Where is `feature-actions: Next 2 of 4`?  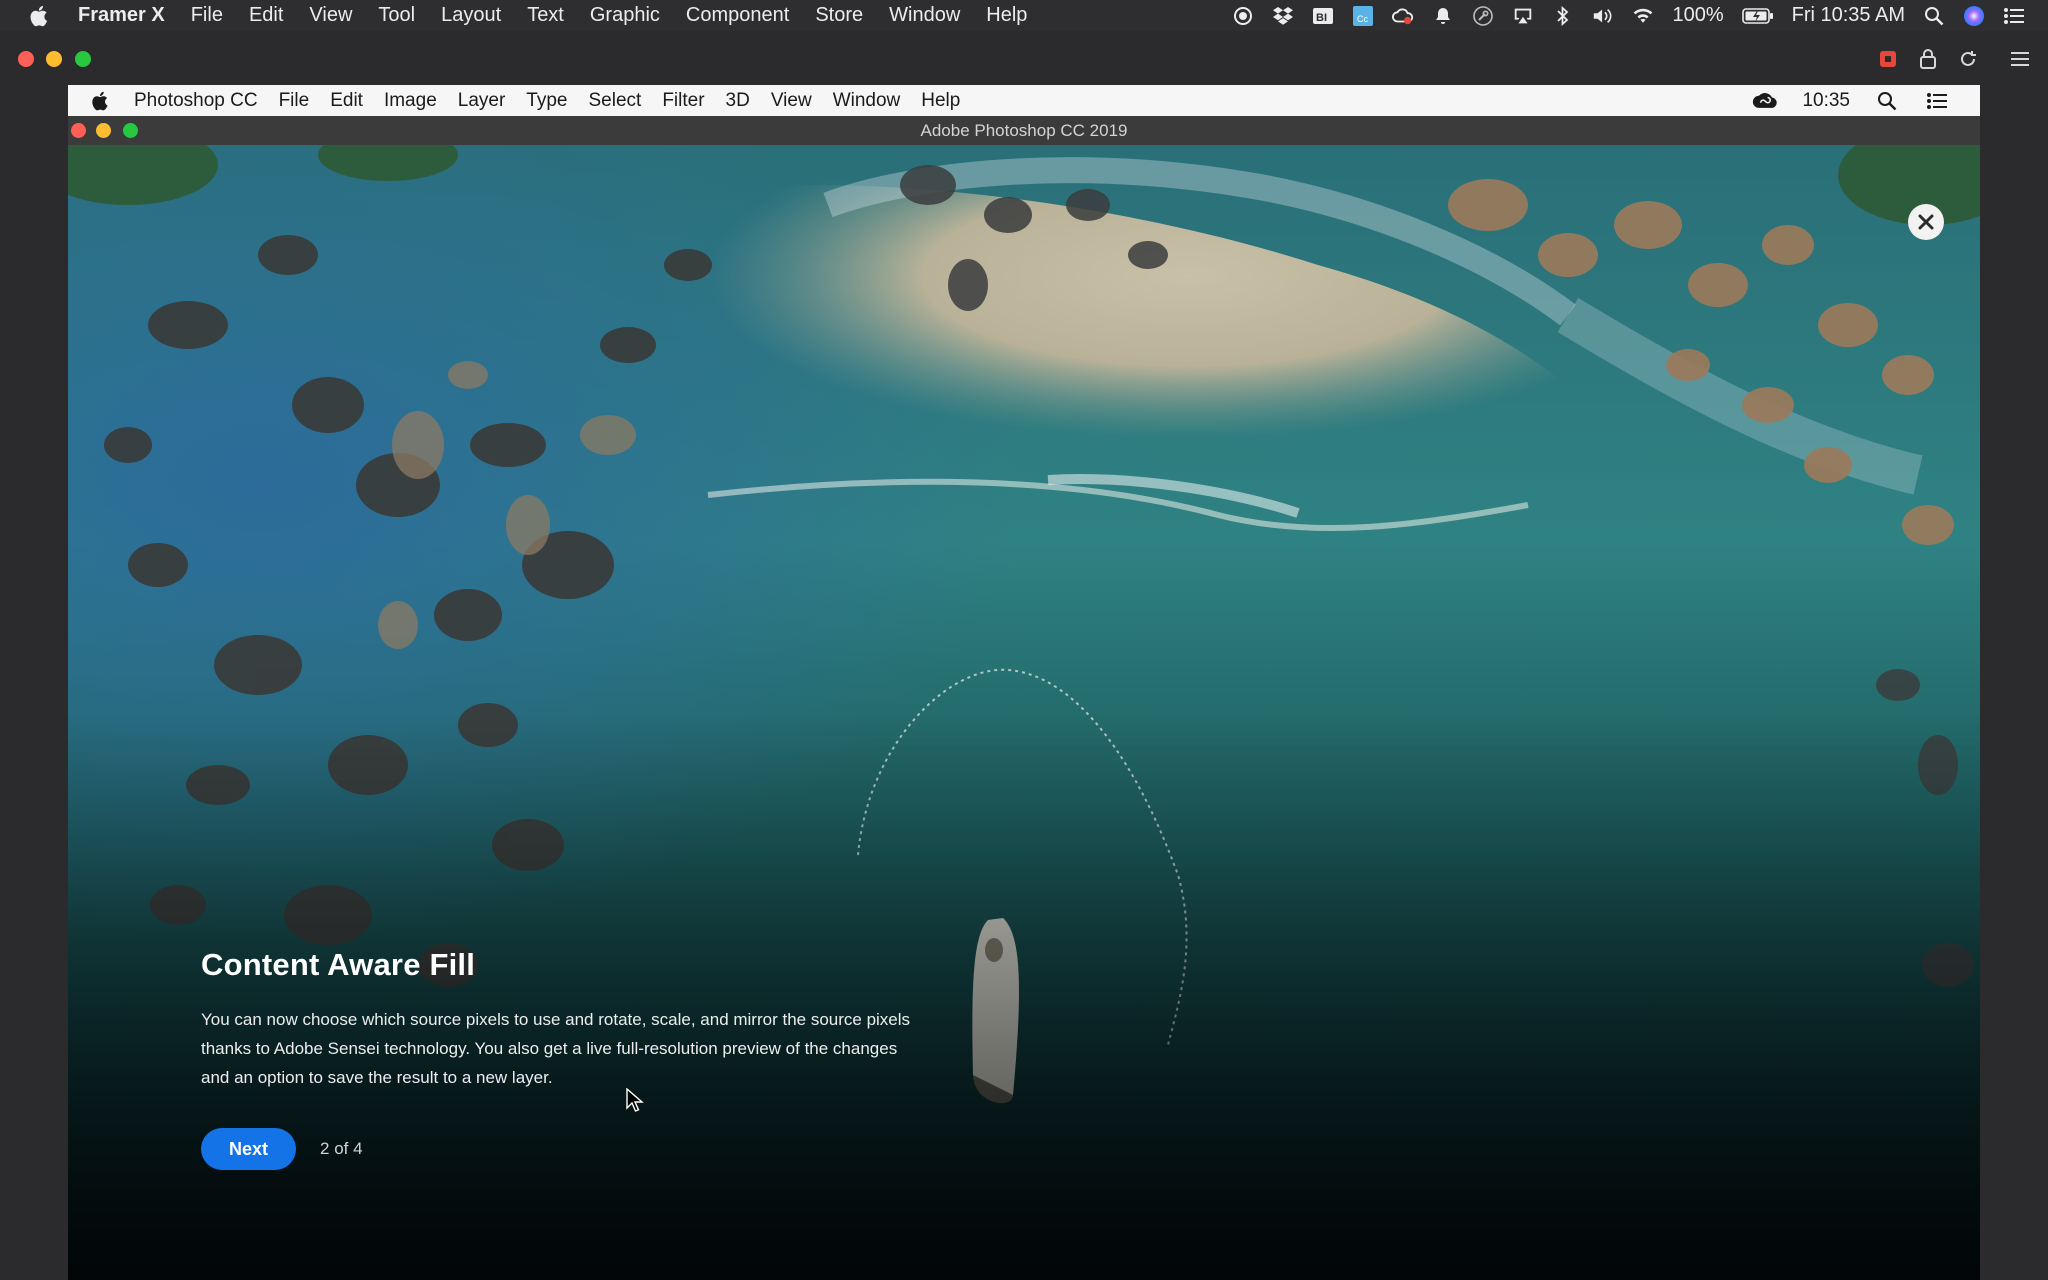
feature-actions: Next 2 of 4 is located at coordinates (561, 1149).